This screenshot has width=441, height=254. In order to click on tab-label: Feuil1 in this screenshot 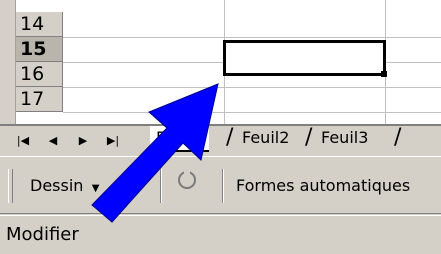, I will do `click(180, 137)`.